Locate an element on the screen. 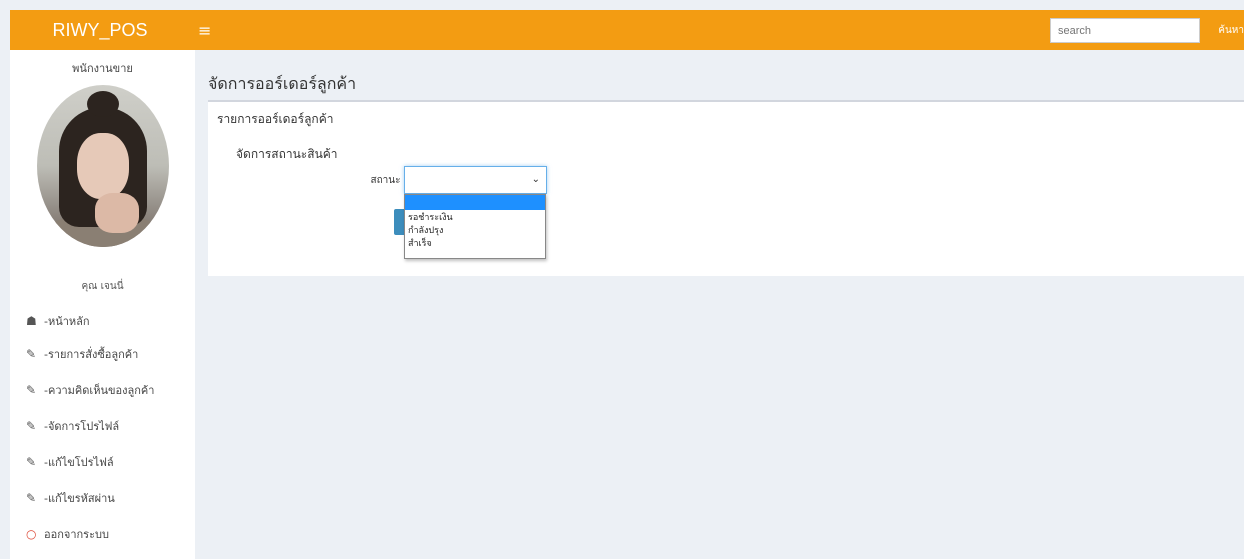  sidebar-item-home: ☗ -หน้าหลัก is located at coordinates (102, 321).